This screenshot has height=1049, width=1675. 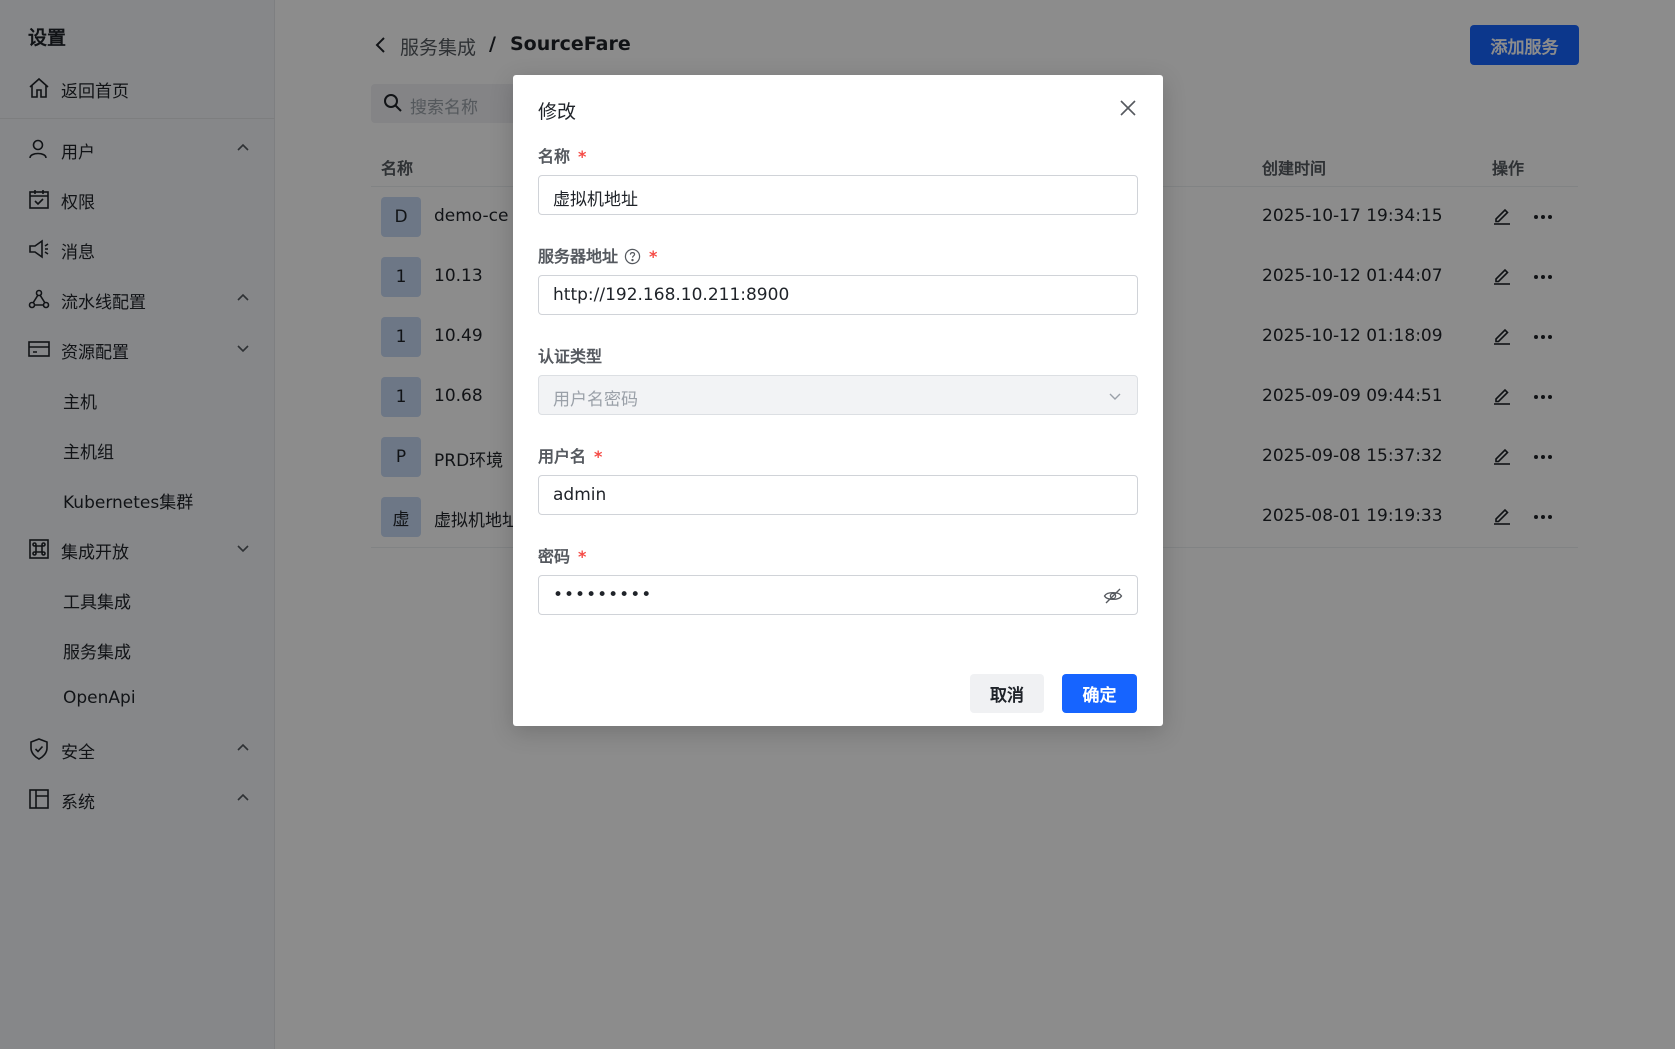 What do you see at coordinates (838, 195) in the screenshot?
I see `name-field: 虚拟机地址` at bounding box center [838, 195].